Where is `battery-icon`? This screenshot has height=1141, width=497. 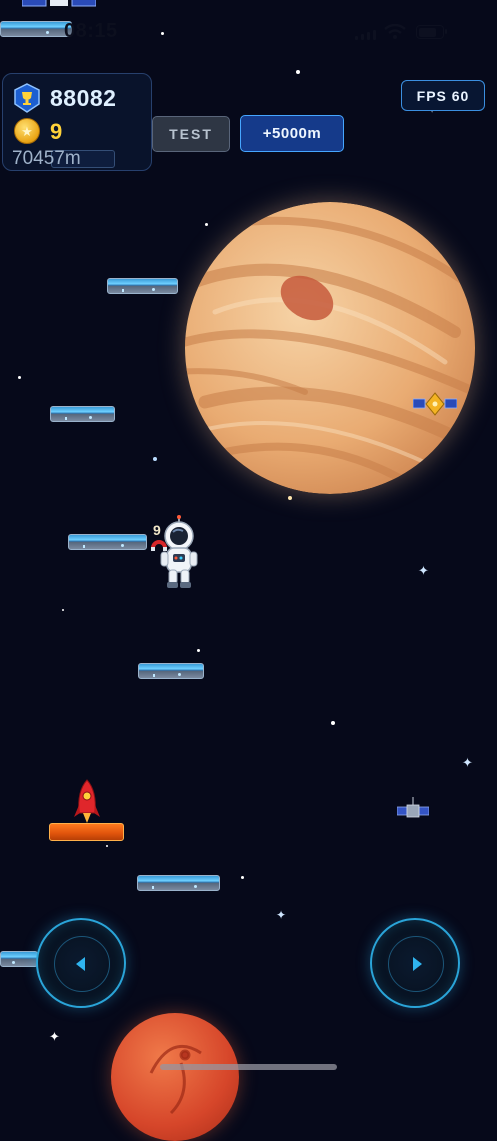 battery-icon is located at coordinates (431, 32).